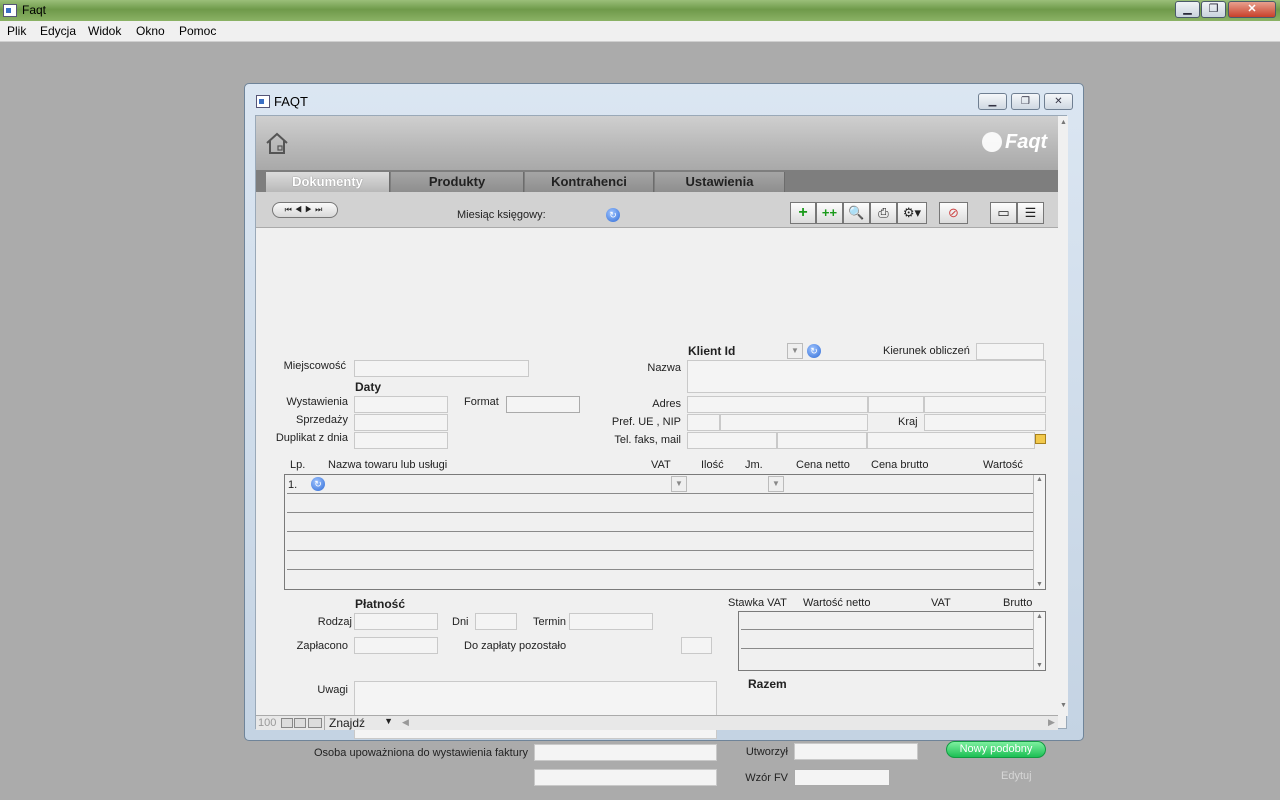 This screenshot has height=800, width=1280. I want to click on wystawienia-label: Wystawienia, so click(317, 402).